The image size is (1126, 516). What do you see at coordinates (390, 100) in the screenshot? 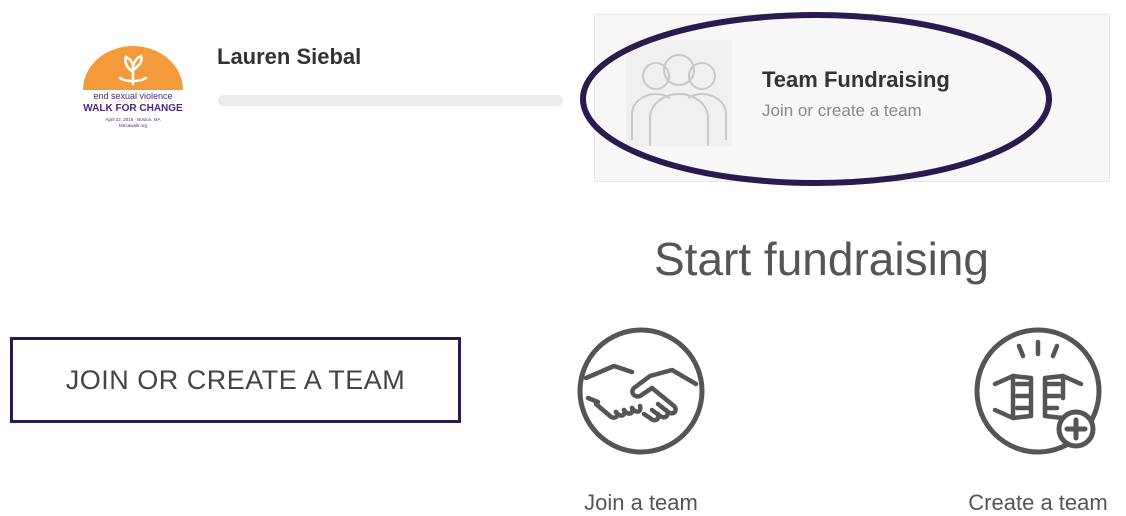
I see `fundraising-progress-bar` at bounding box center [390, 100].